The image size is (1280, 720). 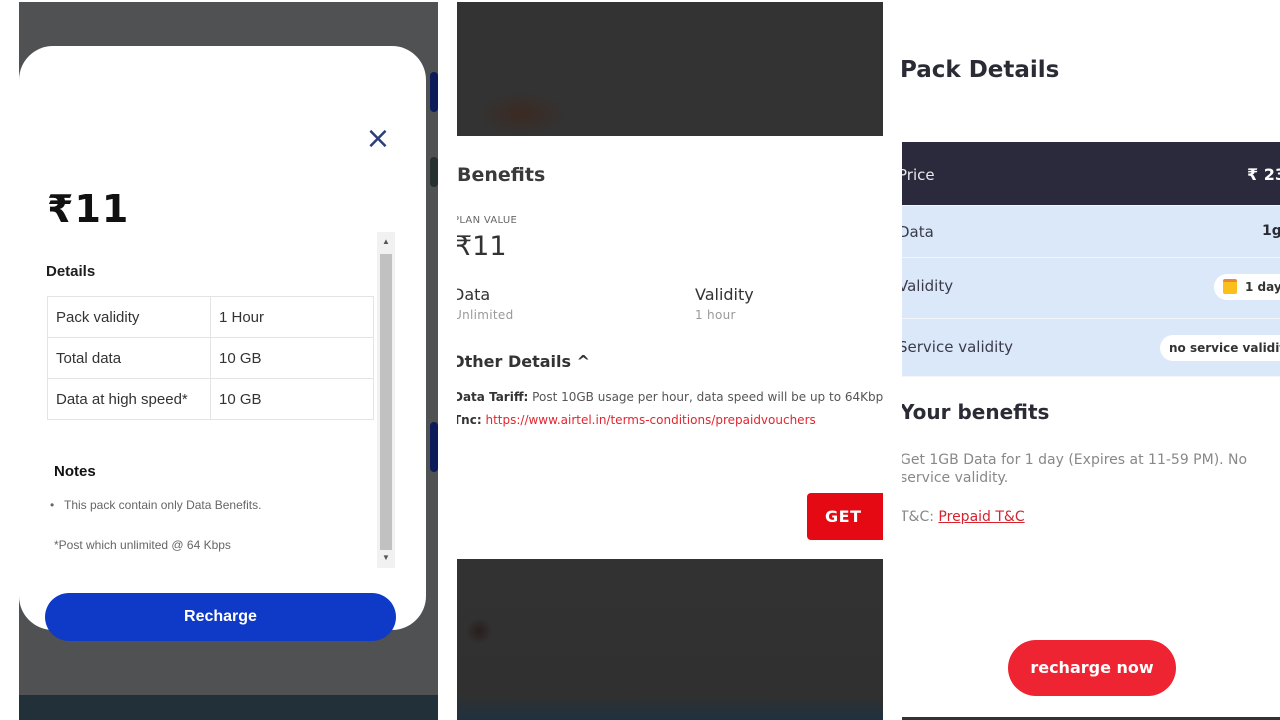 I want to click on row-value: no service validity, so click(x=1224, y=348).